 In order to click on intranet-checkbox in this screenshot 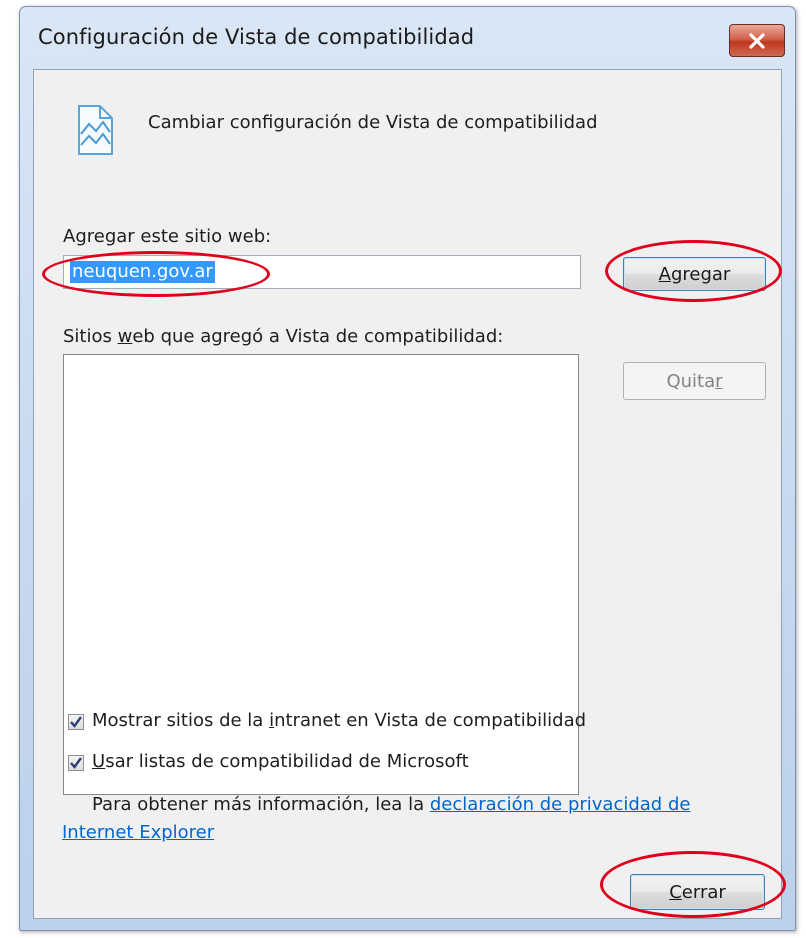, I will do `click(76, 722)`.